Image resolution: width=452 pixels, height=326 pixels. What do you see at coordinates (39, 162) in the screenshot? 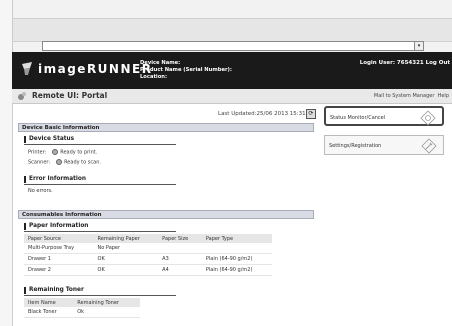
I see `scanner-label: Scanner:` at bounding box center [39, 162].